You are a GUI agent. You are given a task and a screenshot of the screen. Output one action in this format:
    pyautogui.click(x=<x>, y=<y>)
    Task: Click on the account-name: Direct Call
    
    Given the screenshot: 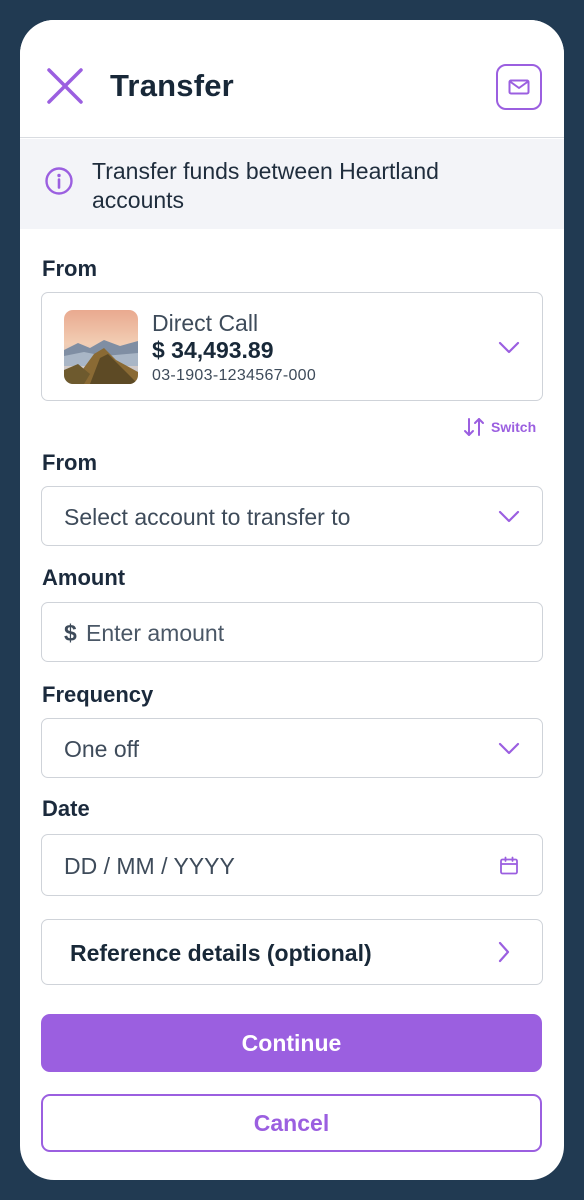 What is the action you would take?
    pyautogui.click(x=205, y=323)
    